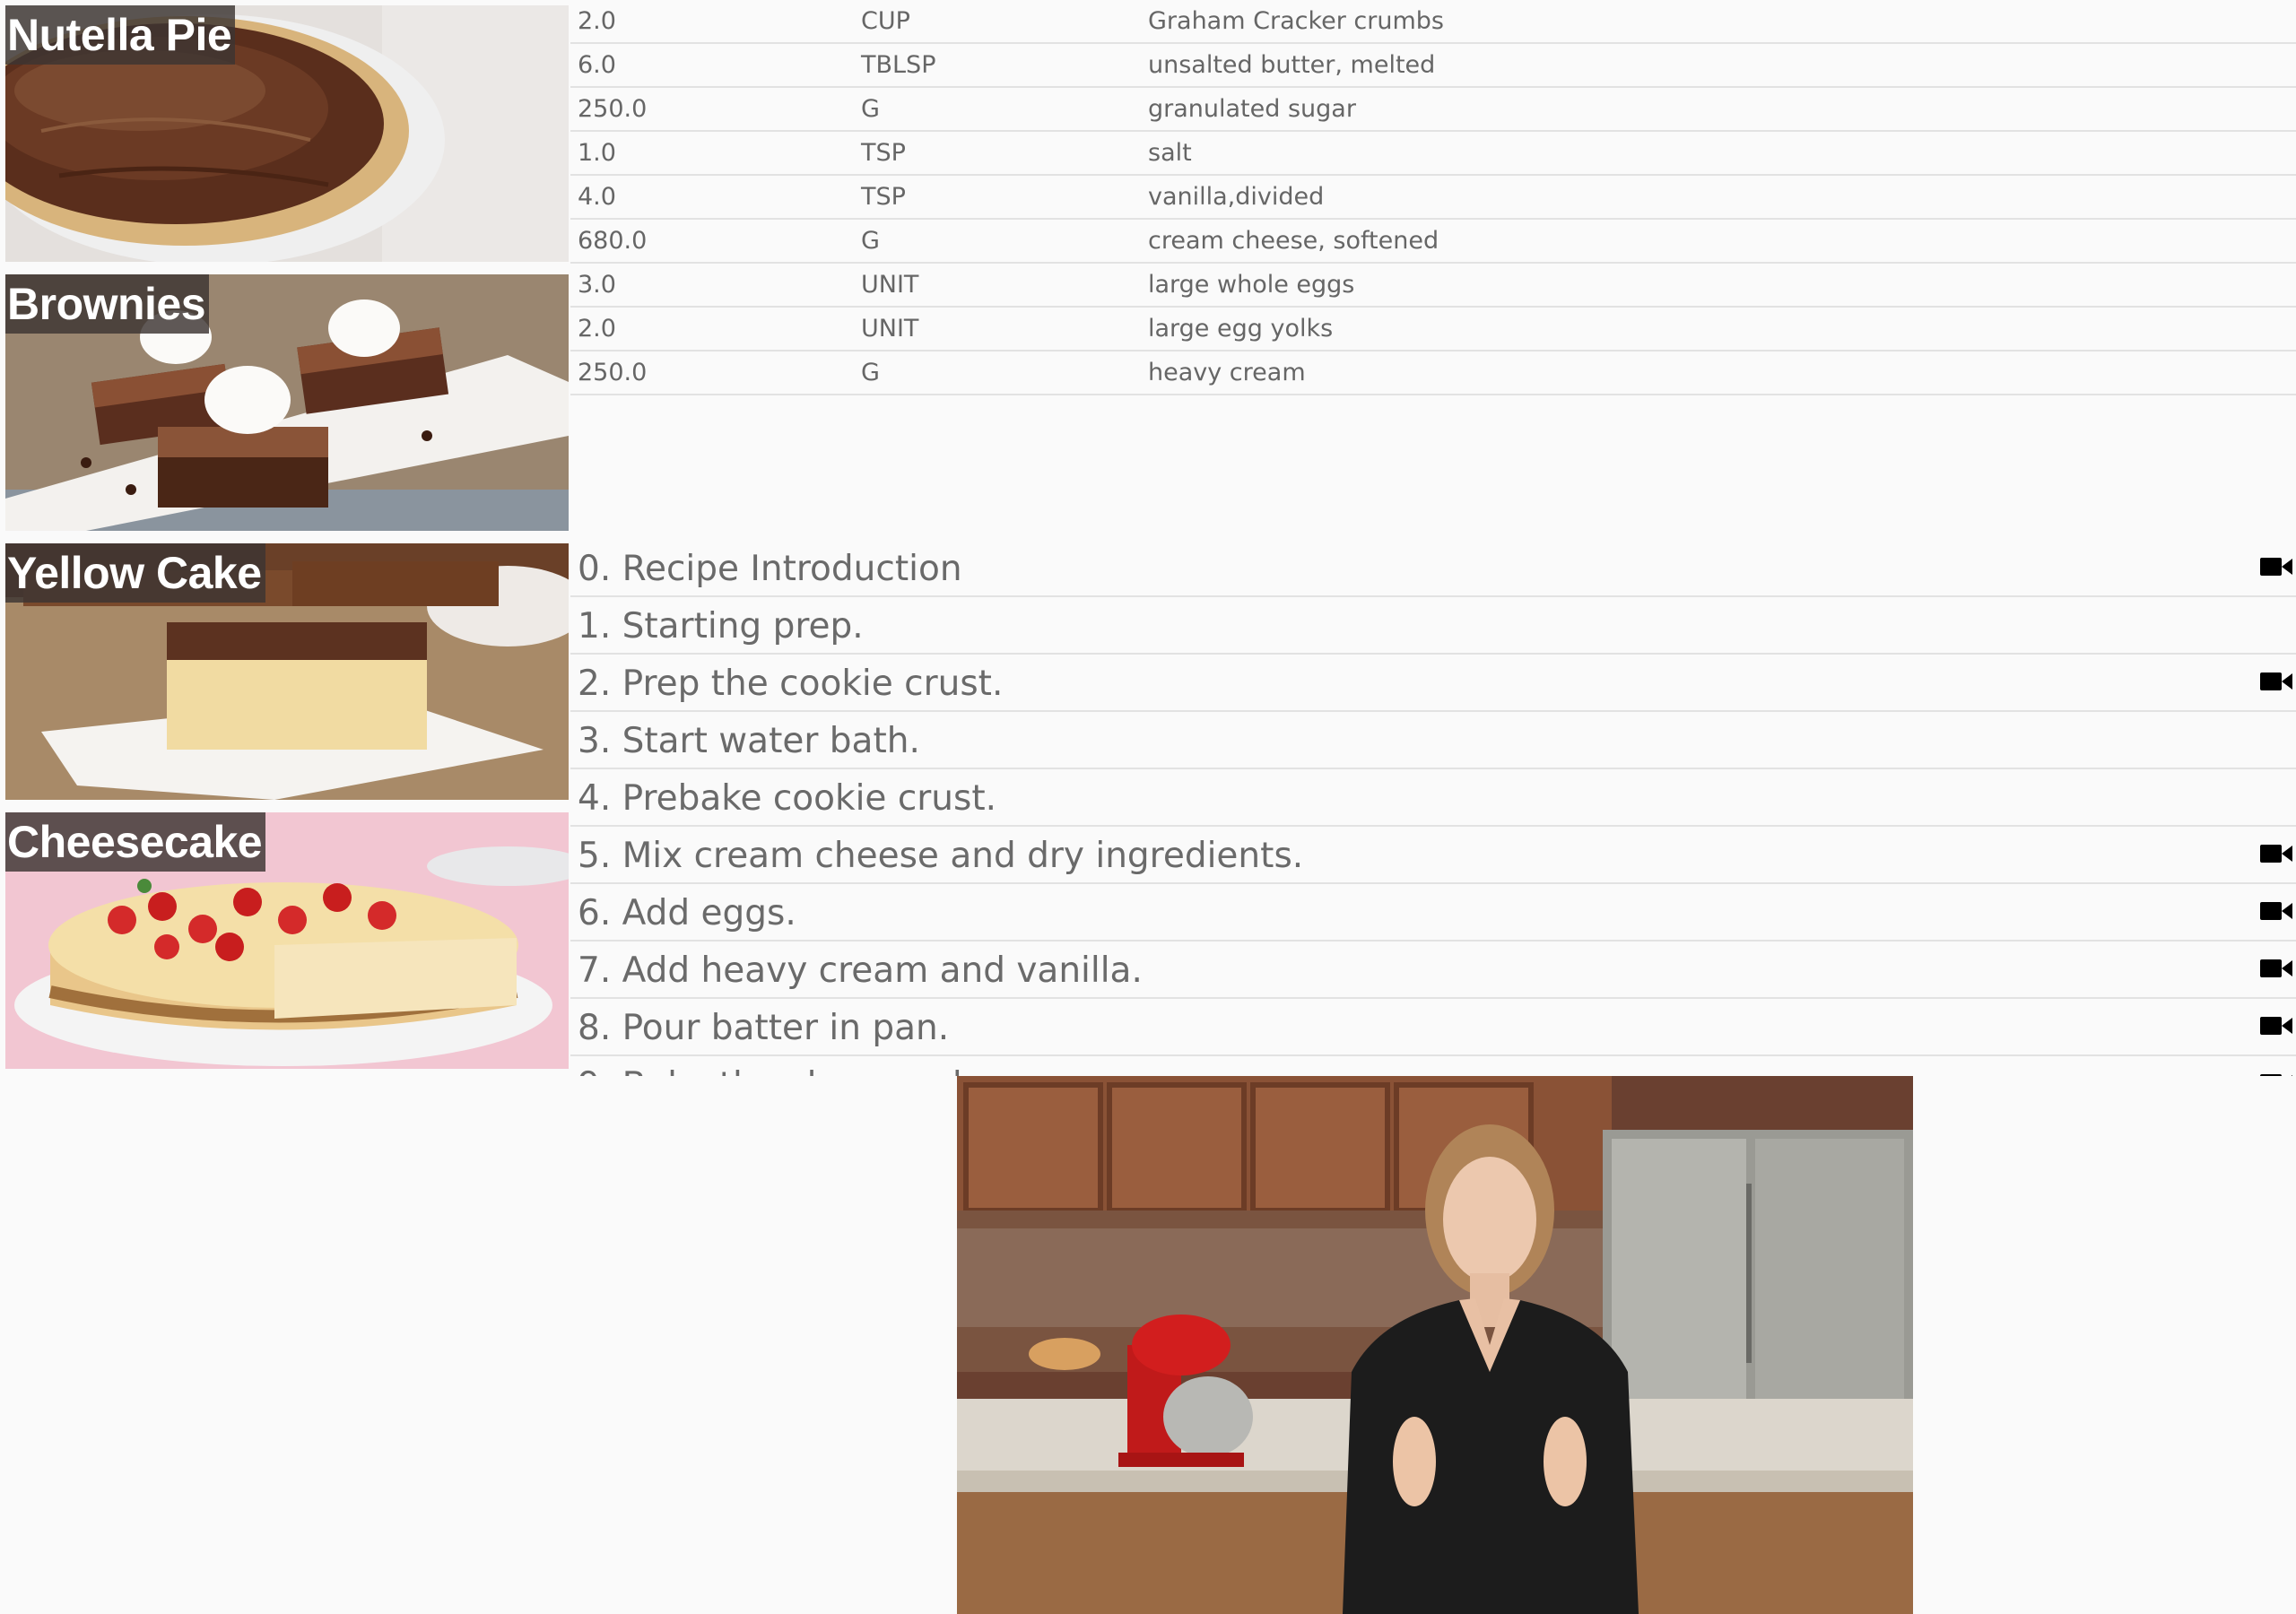 The height and width of the screenshot is (1614, 2296). I want to click on step-item: 3. Start water bath., so click(1433, 740).